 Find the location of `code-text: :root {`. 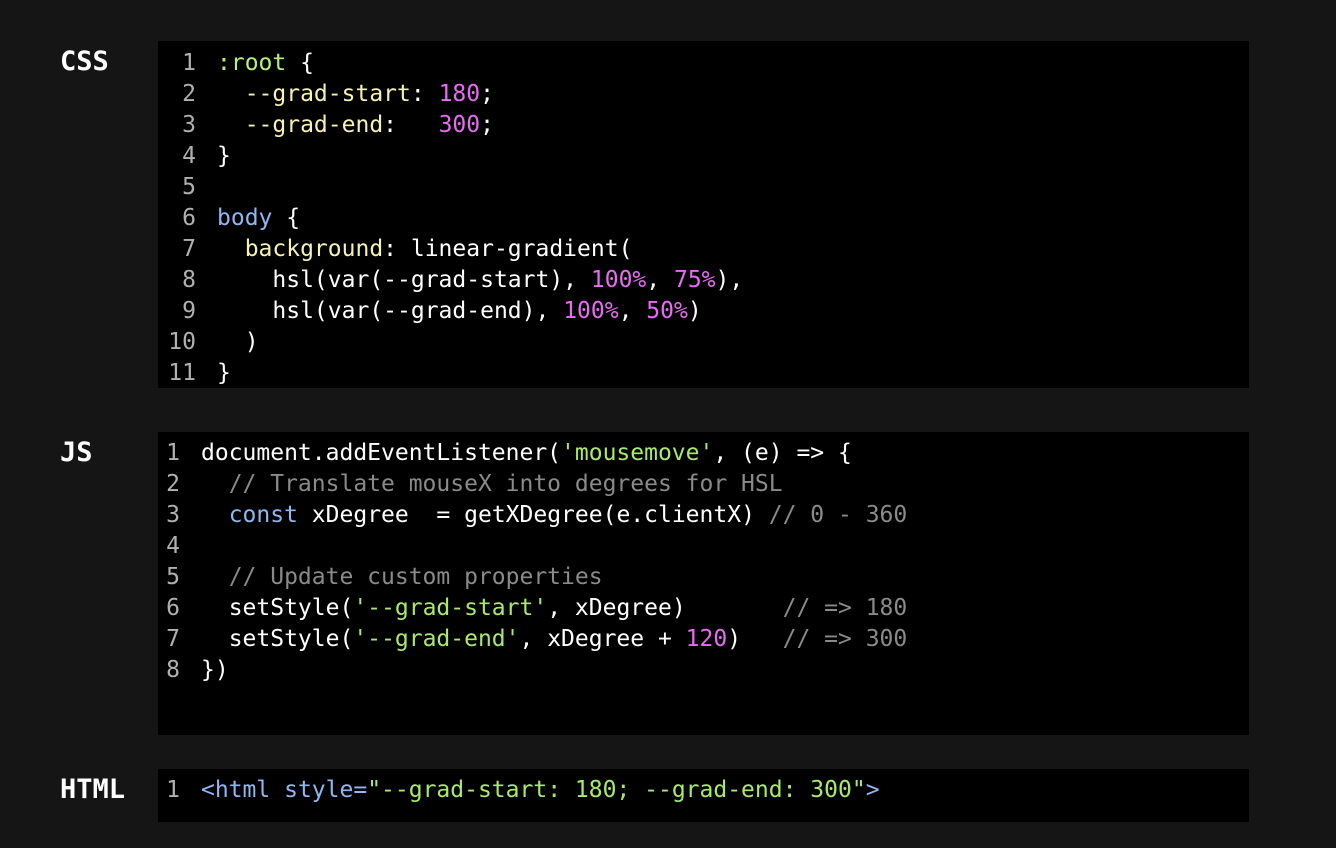

code-text: :root { is located at coordinates (265, 63).